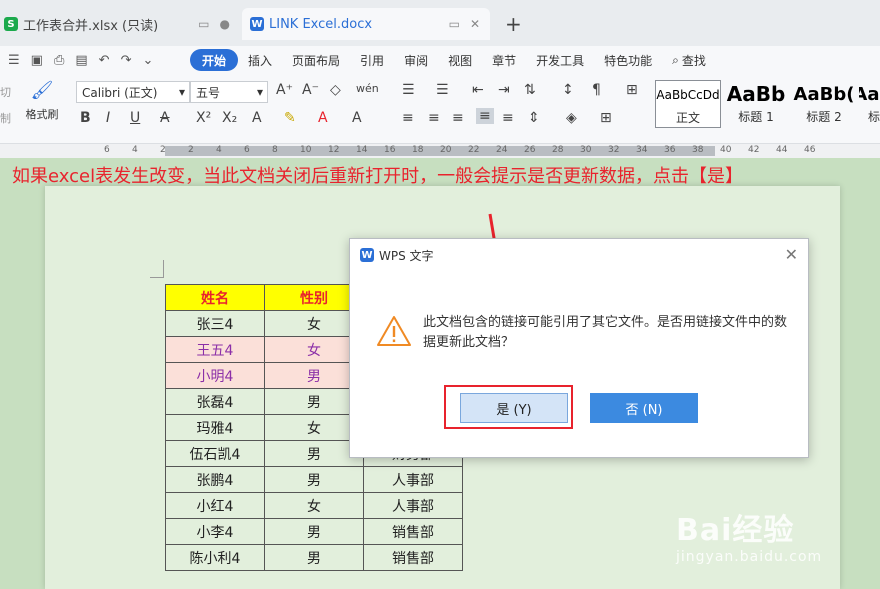 This screenshot has height=589, width=880. I want to click on dialog-title: WPS 文字, so click(406, 255).